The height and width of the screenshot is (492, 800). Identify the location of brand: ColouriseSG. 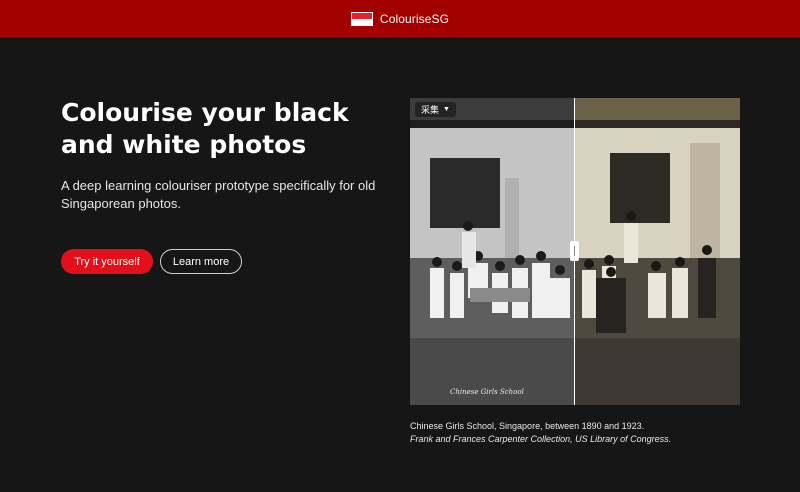
(399, 18).